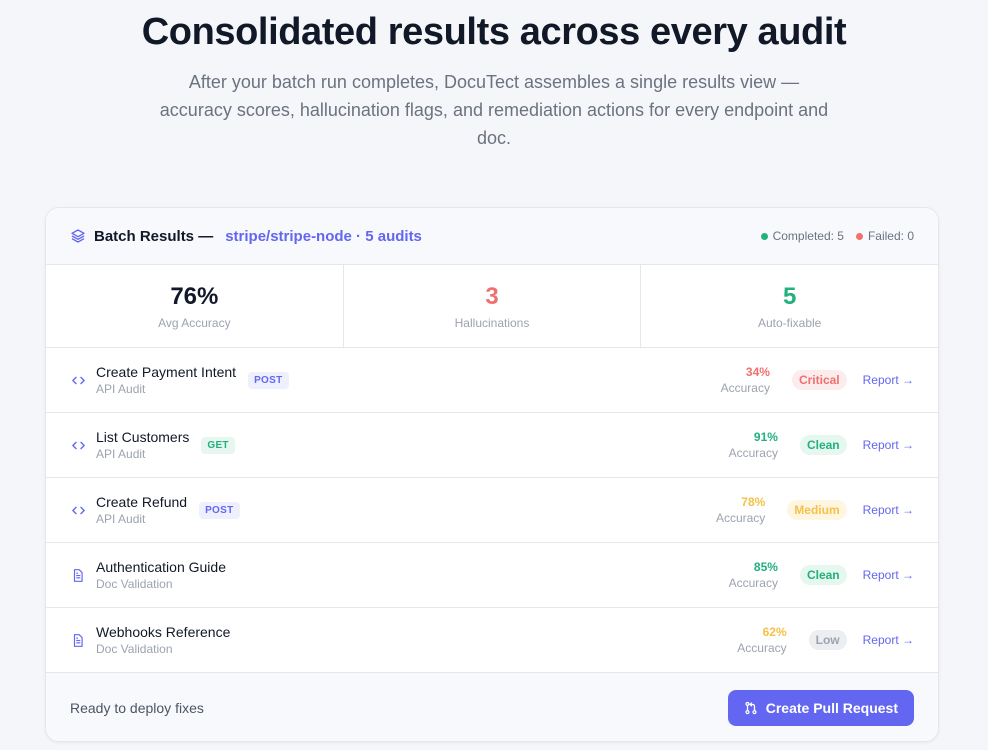 The width and height of the screenshot is (988, 750). I want to click on repo-link: stripe/stripe-node · 5 audits, so click(323, 236).